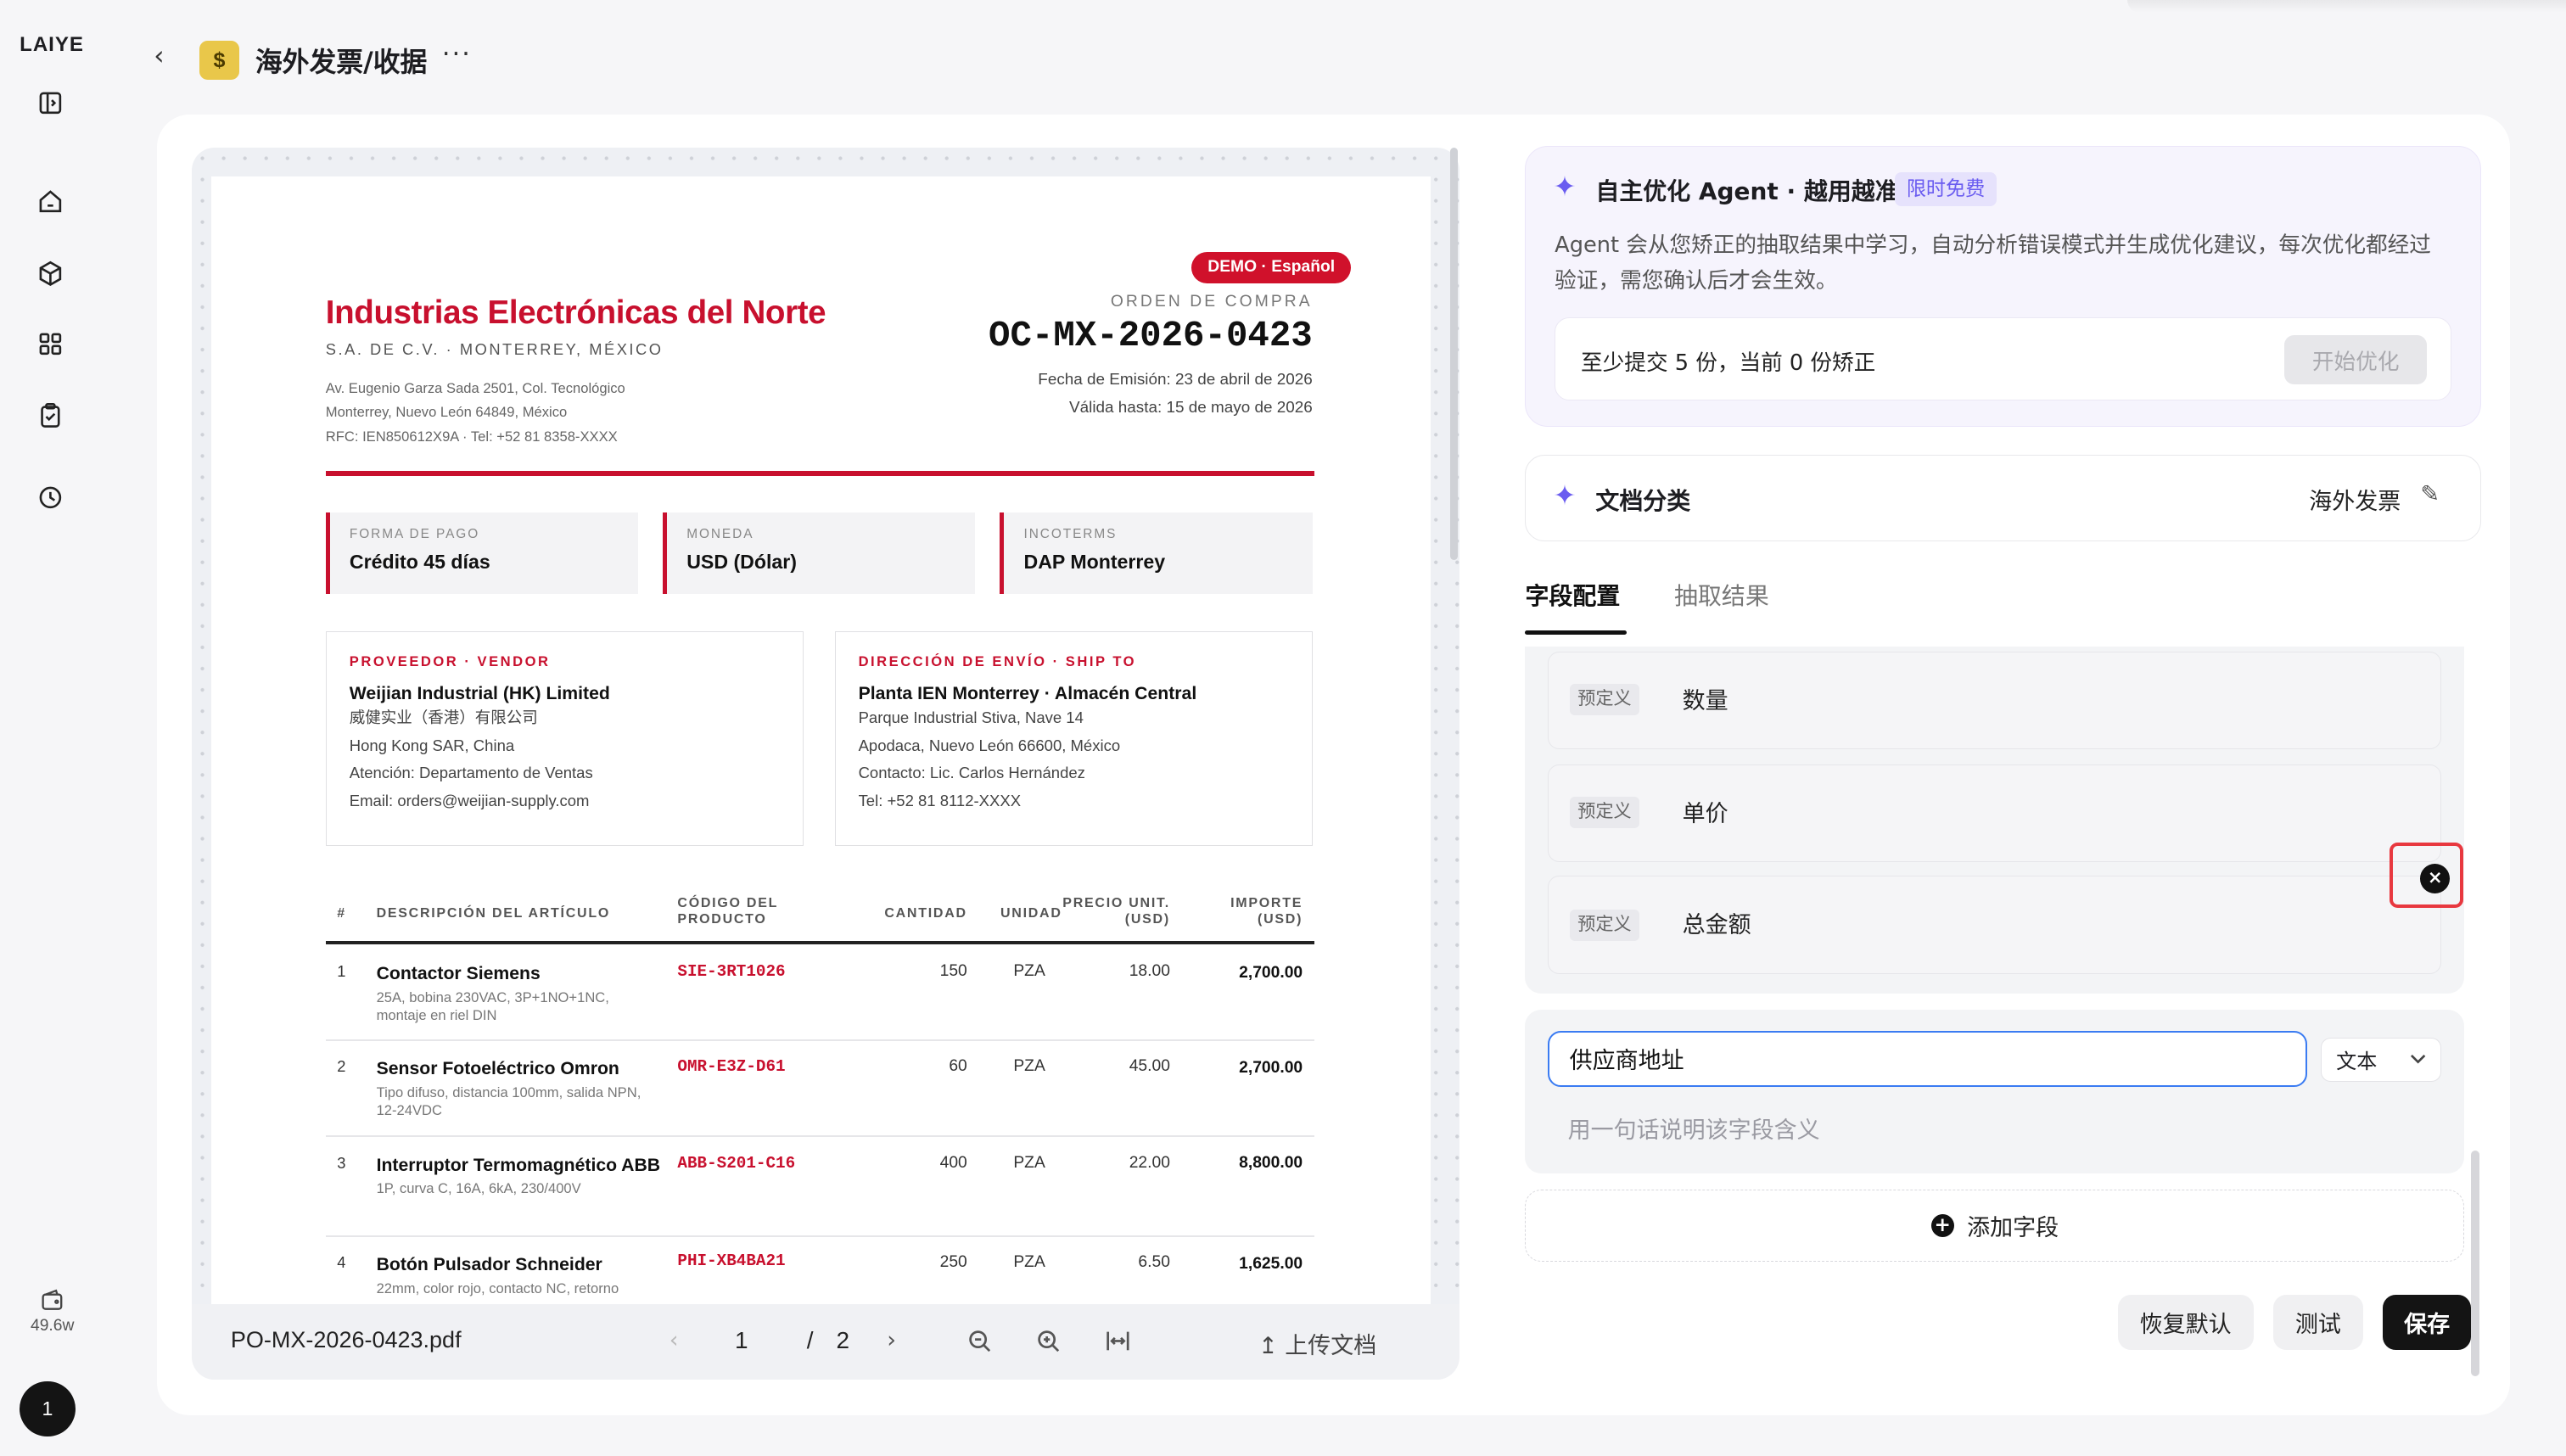 The height and width of the screenshot is (1456, 2566). Describe the element at coordinates (1572, 595) in the screenshot. I see `tab-field-config: 字段配置` at that location.